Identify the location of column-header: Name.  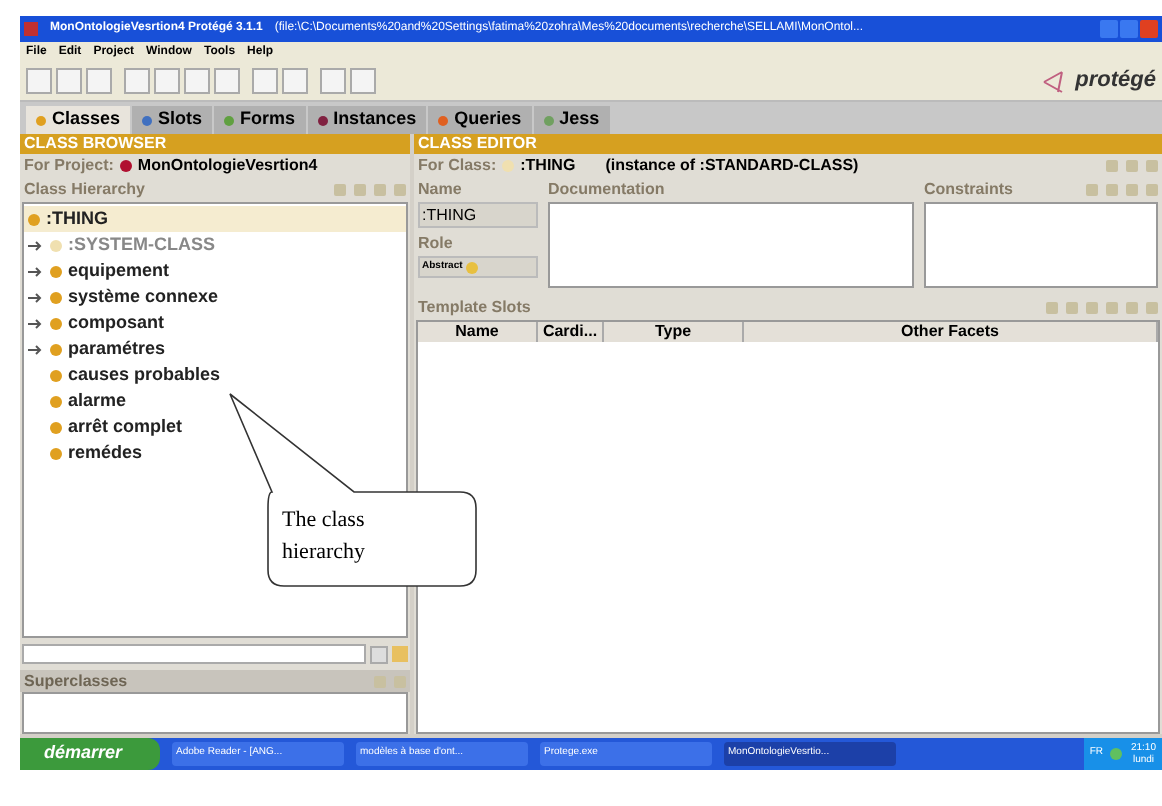
(478, 332).